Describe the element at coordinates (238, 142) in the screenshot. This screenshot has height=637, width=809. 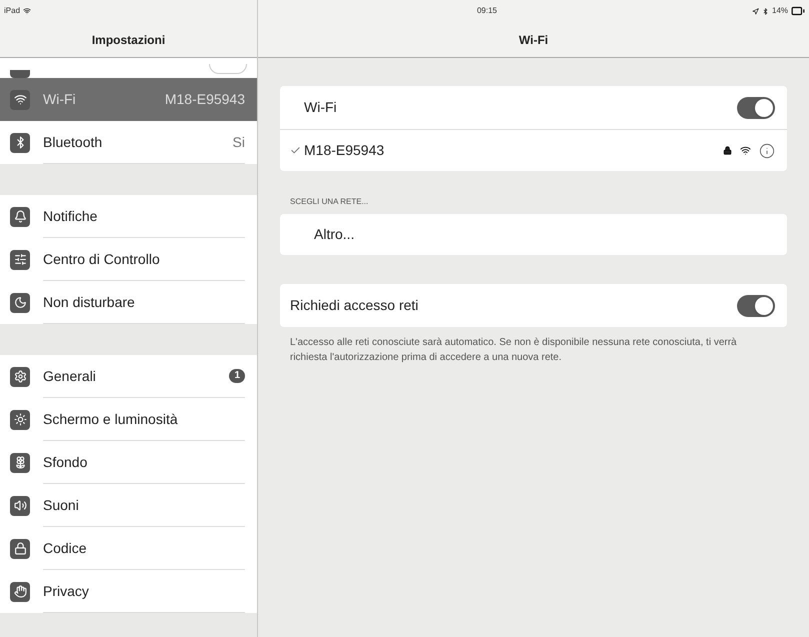
I see `item-value: Si` at that location.